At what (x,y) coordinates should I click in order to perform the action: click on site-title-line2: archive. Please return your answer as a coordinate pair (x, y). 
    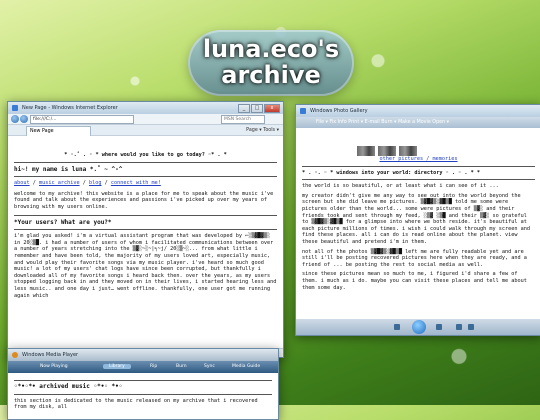
    Looking at the image, I should click on (271, 75).